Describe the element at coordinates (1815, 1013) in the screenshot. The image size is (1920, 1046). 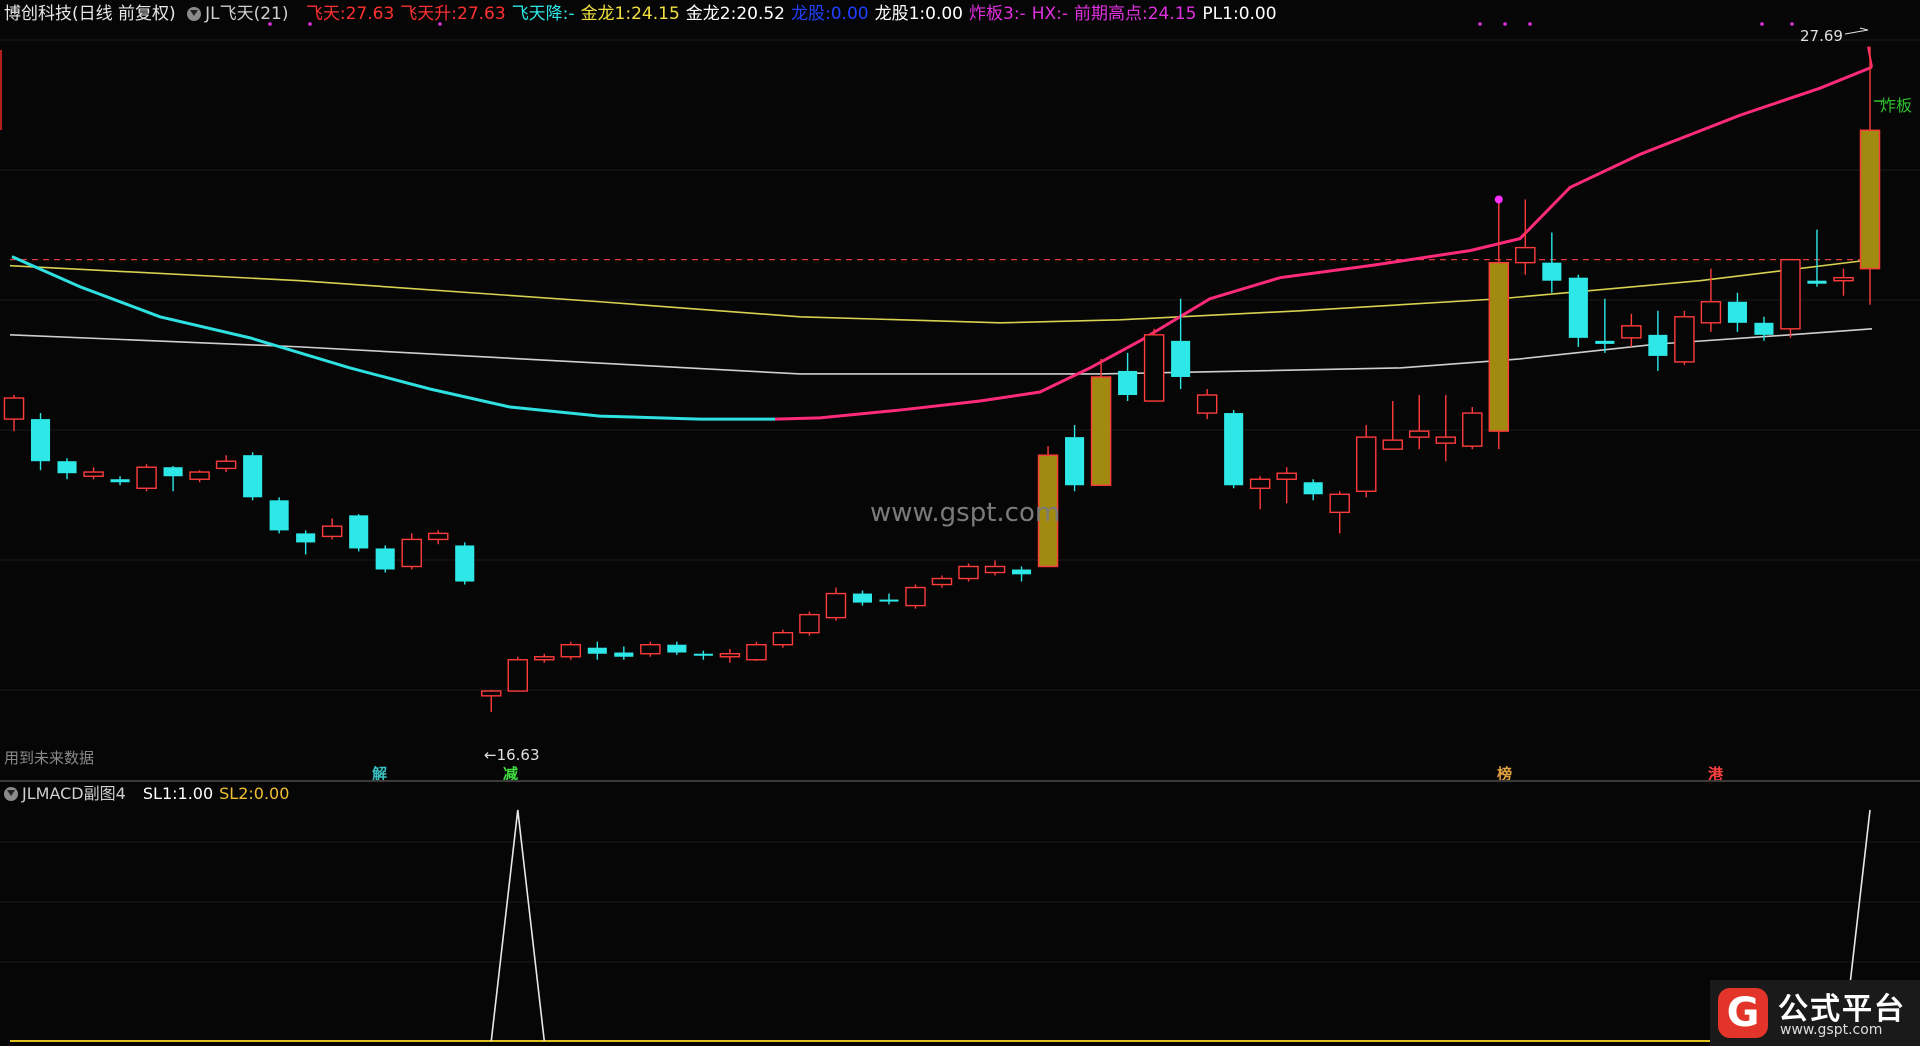
I see `site-logo: G 公式平台 www.gspt.com` at that location.